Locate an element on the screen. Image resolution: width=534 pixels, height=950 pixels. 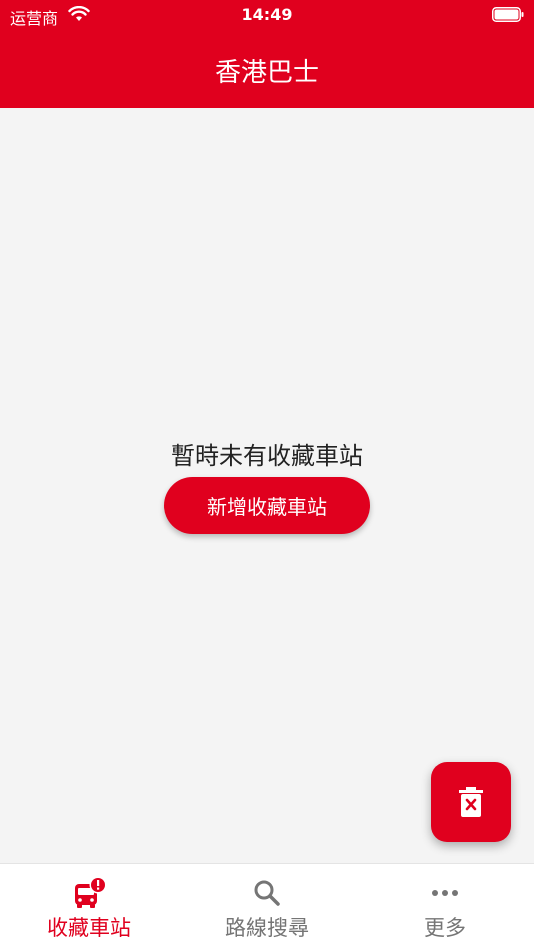
search-icon is located at coordinates (267, 893).